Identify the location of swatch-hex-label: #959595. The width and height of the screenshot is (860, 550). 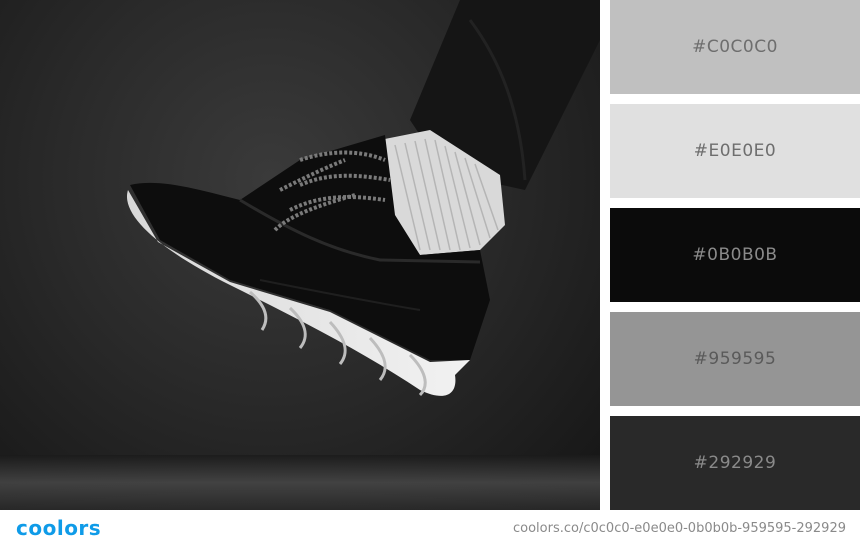
(735, 359).